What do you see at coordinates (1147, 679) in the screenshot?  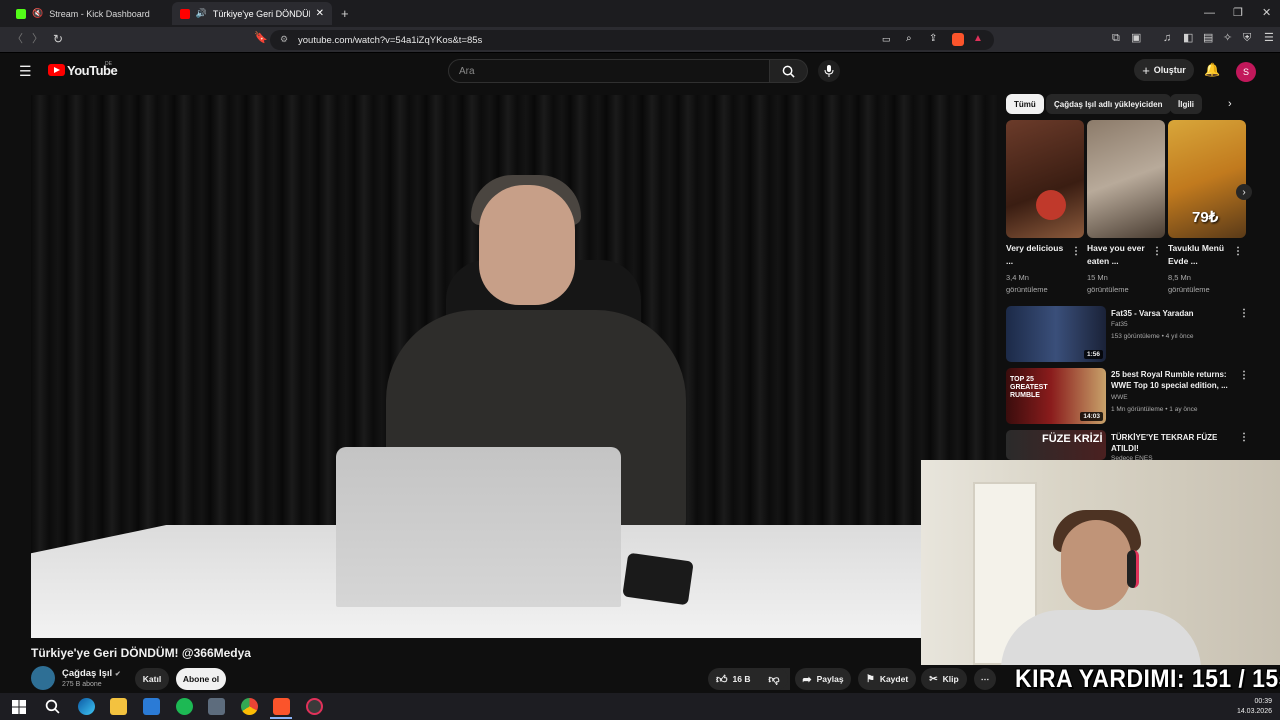 I see `donation-goal-overlay: KIRA YARDIMI: 151 / 155` at bounding box center [1147, 679].